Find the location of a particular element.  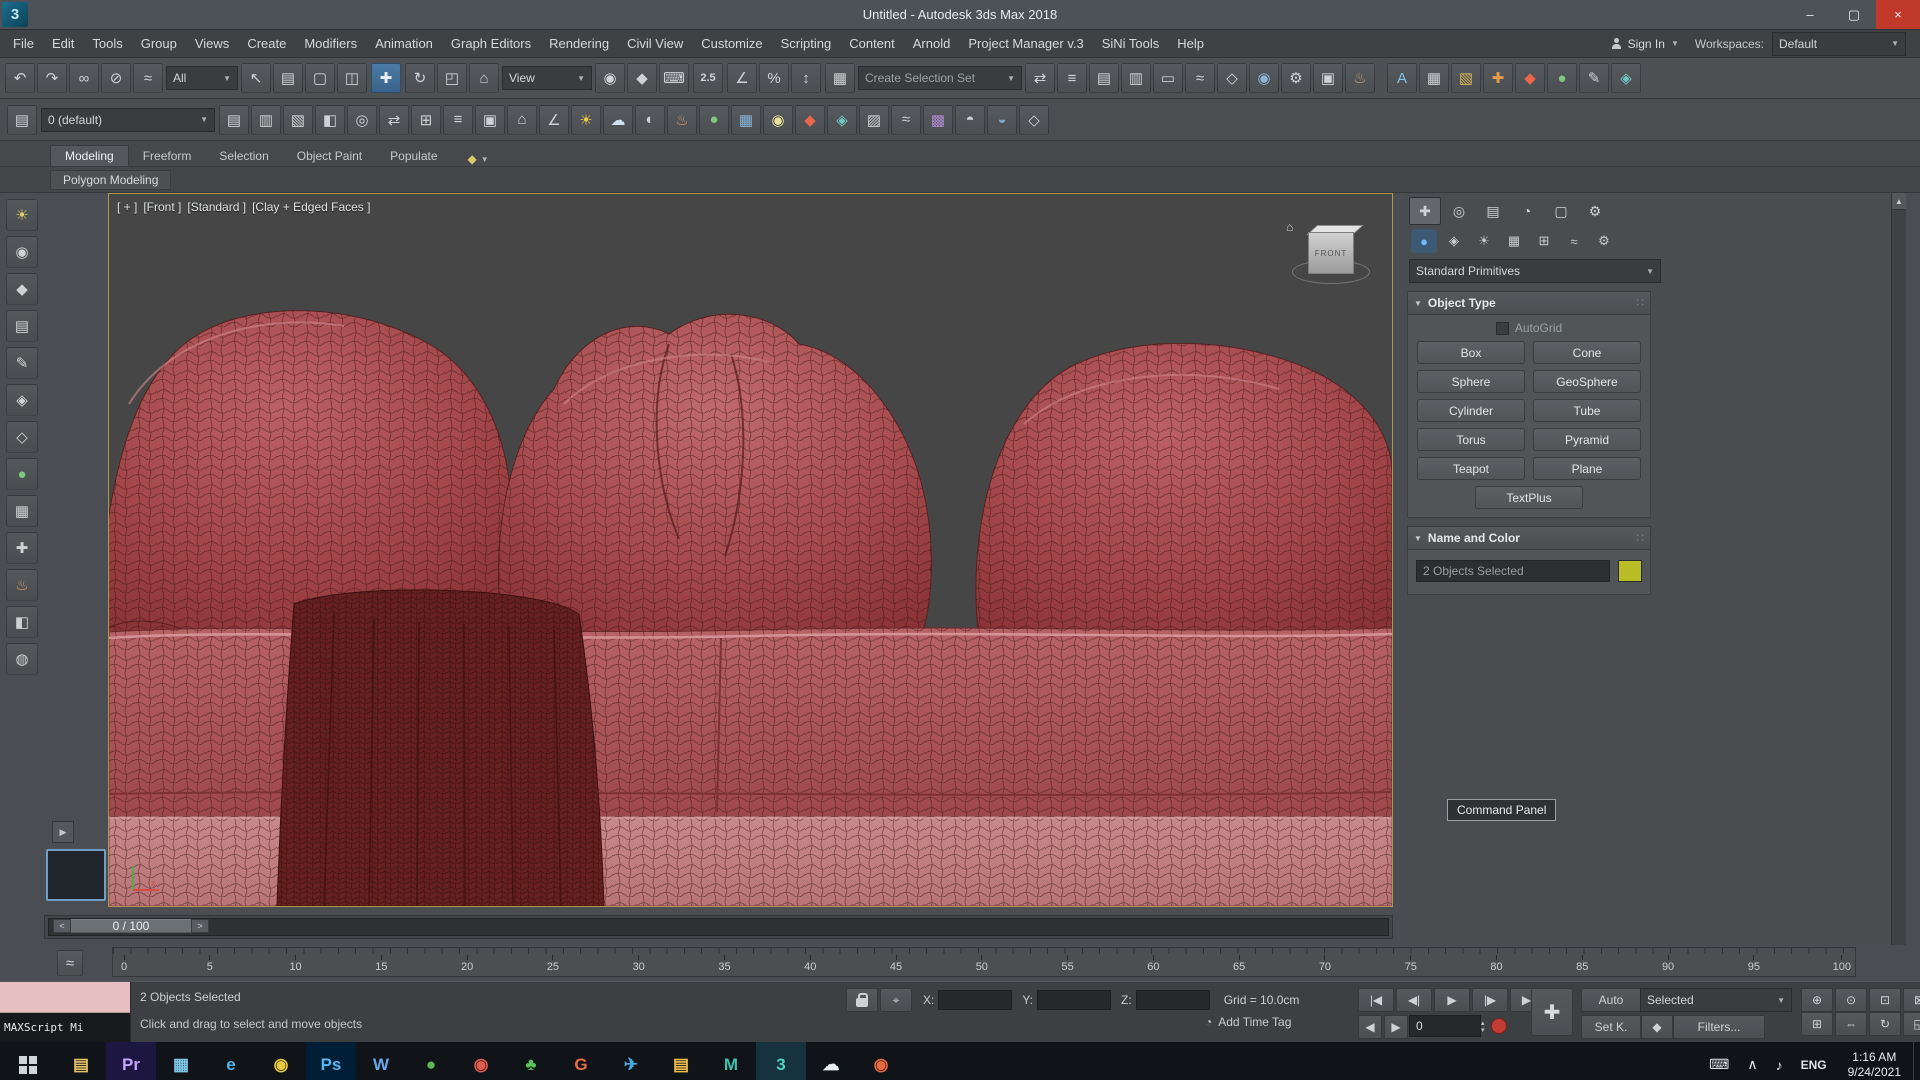

select-and-link-icon: ∞ is located at coordinates (84, 78).